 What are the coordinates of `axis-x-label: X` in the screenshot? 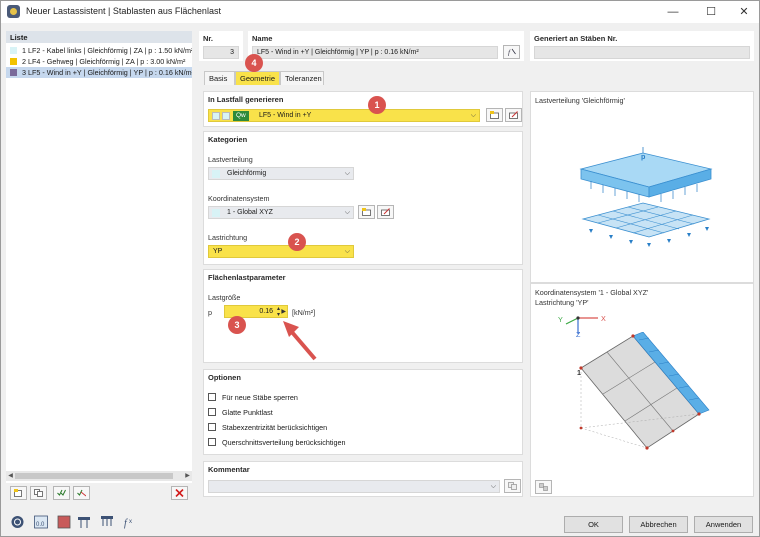 It's located at (603, 318).